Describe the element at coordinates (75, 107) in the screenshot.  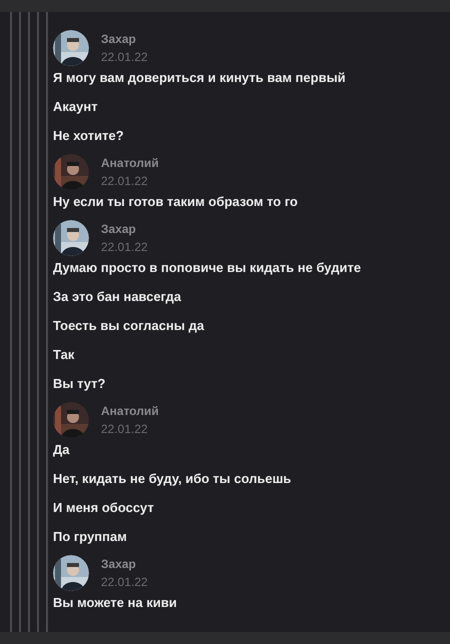
I see `message-text: Акаунт` at that location.